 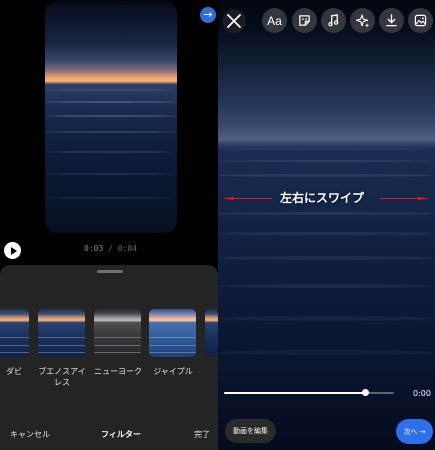 I want to click on current-time: 0:03, so click(x=94, y=248).